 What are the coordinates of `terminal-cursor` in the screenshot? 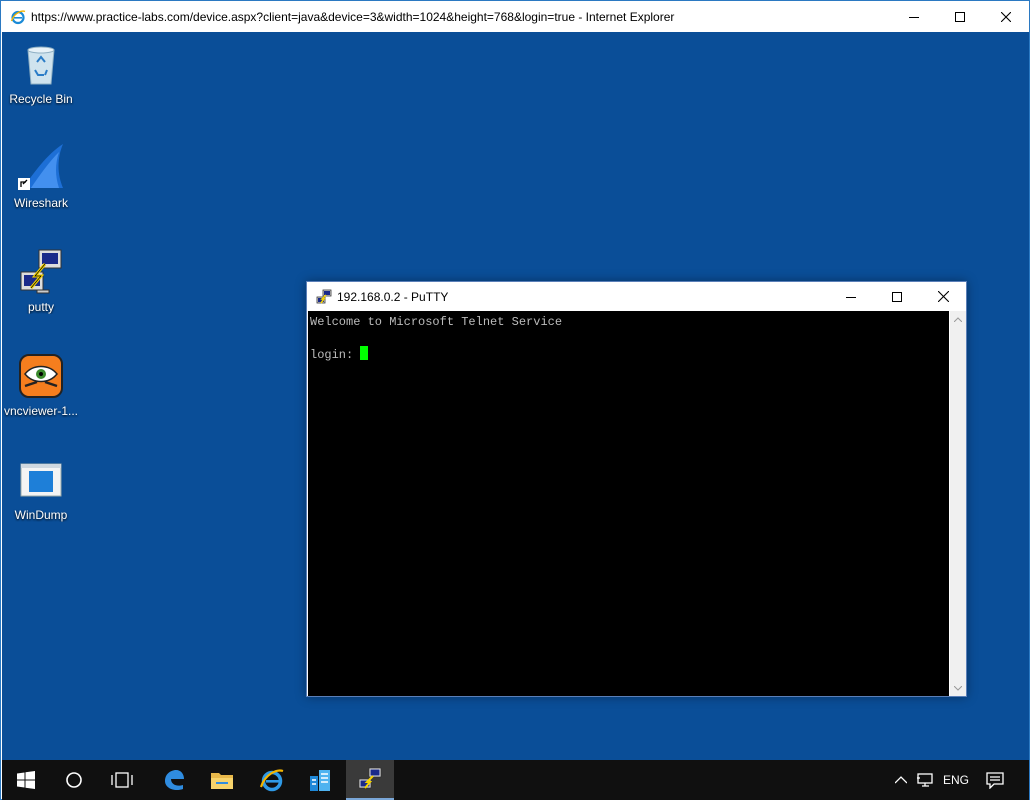 It's located at (364, 353).